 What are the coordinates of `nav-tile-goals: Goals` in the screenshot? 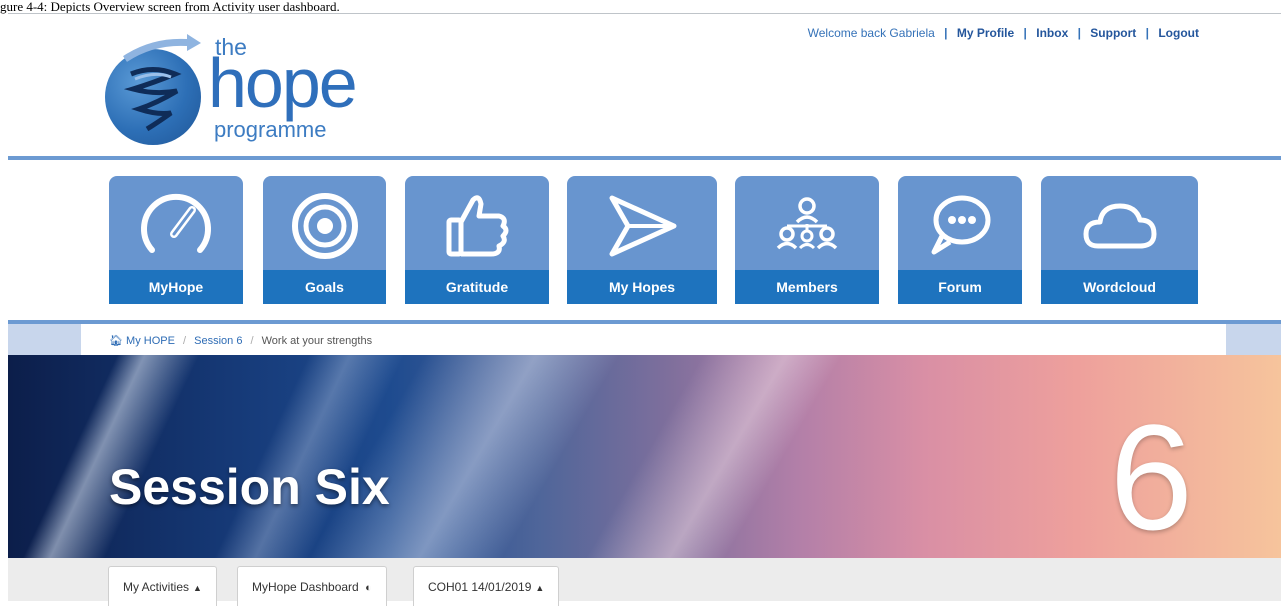 It's located at (324, 240).